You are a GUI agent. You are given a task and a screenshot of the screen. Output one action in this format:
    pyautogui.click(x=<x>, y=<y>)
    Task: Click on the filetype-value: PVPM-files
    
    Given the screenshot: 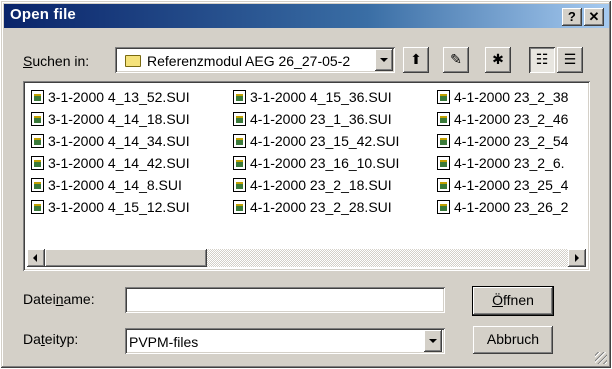 What is the action you would take?
    pyautogui.click(x=164, y=342)
    